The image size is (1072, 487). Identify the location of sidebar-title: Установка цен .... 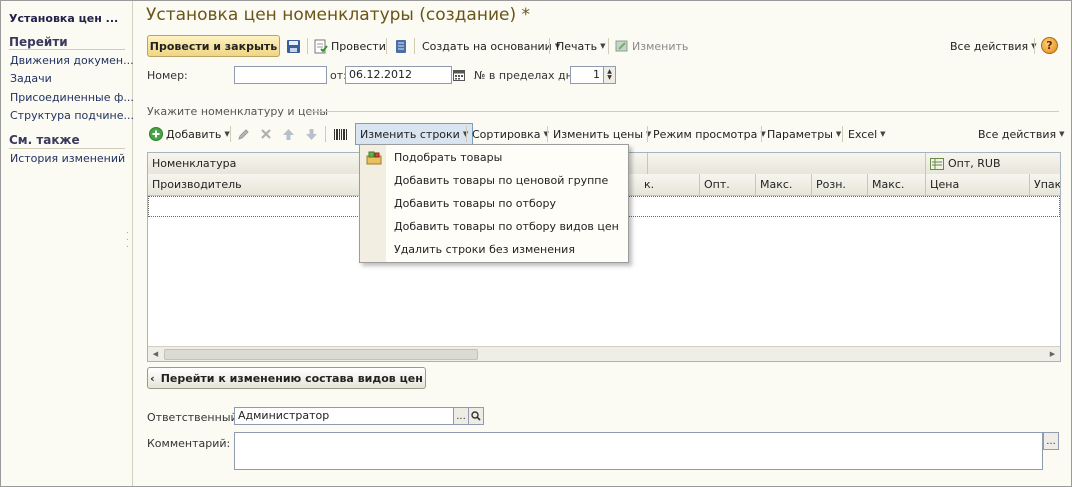
(64, 18).